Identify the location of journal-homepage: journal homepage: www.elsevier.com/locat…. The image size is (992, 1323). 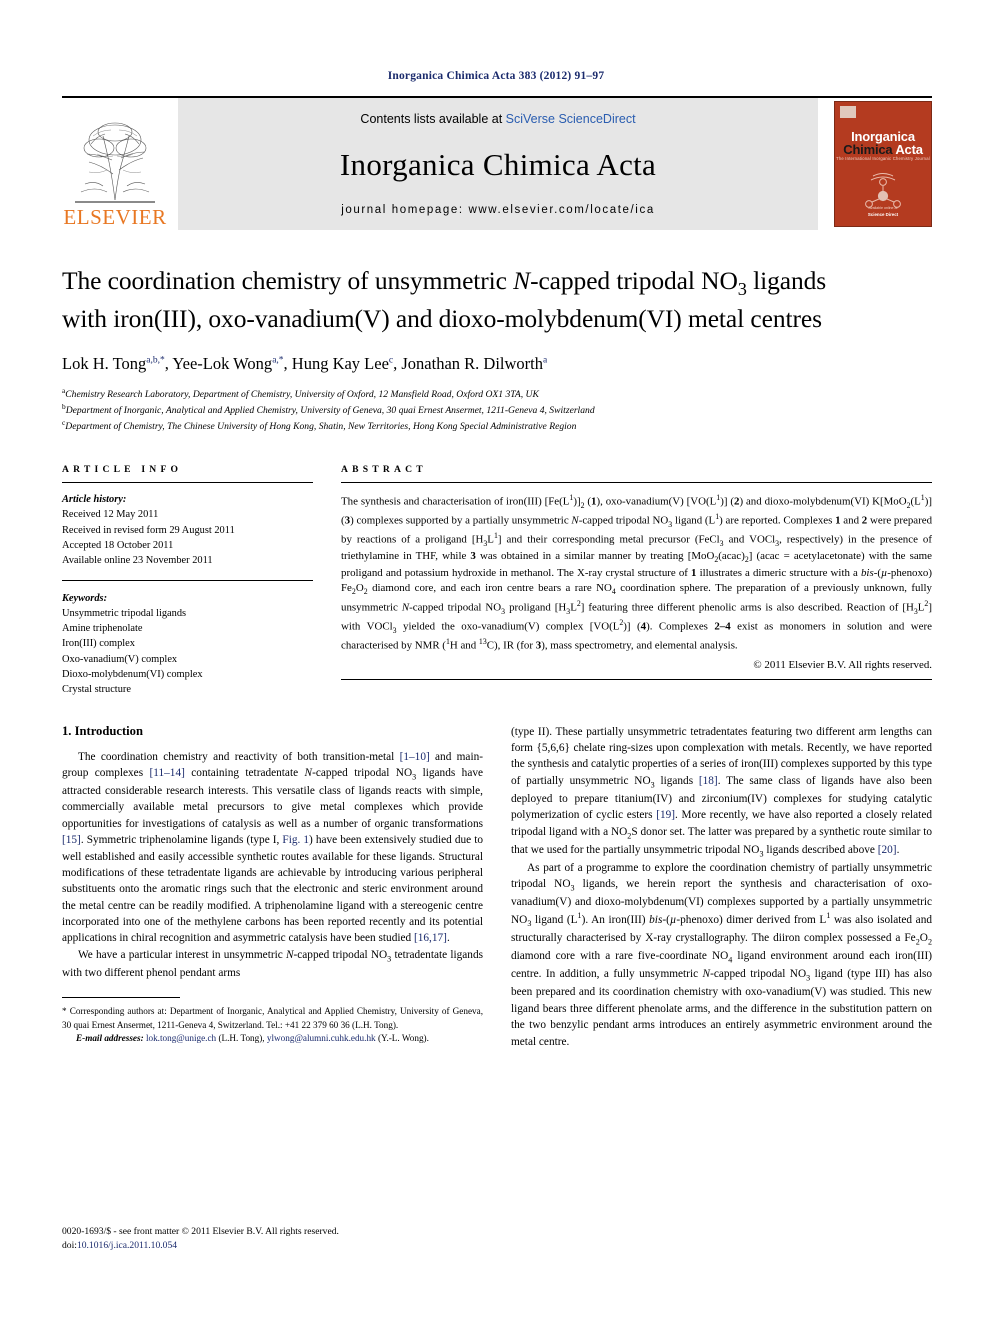
(498, 210).